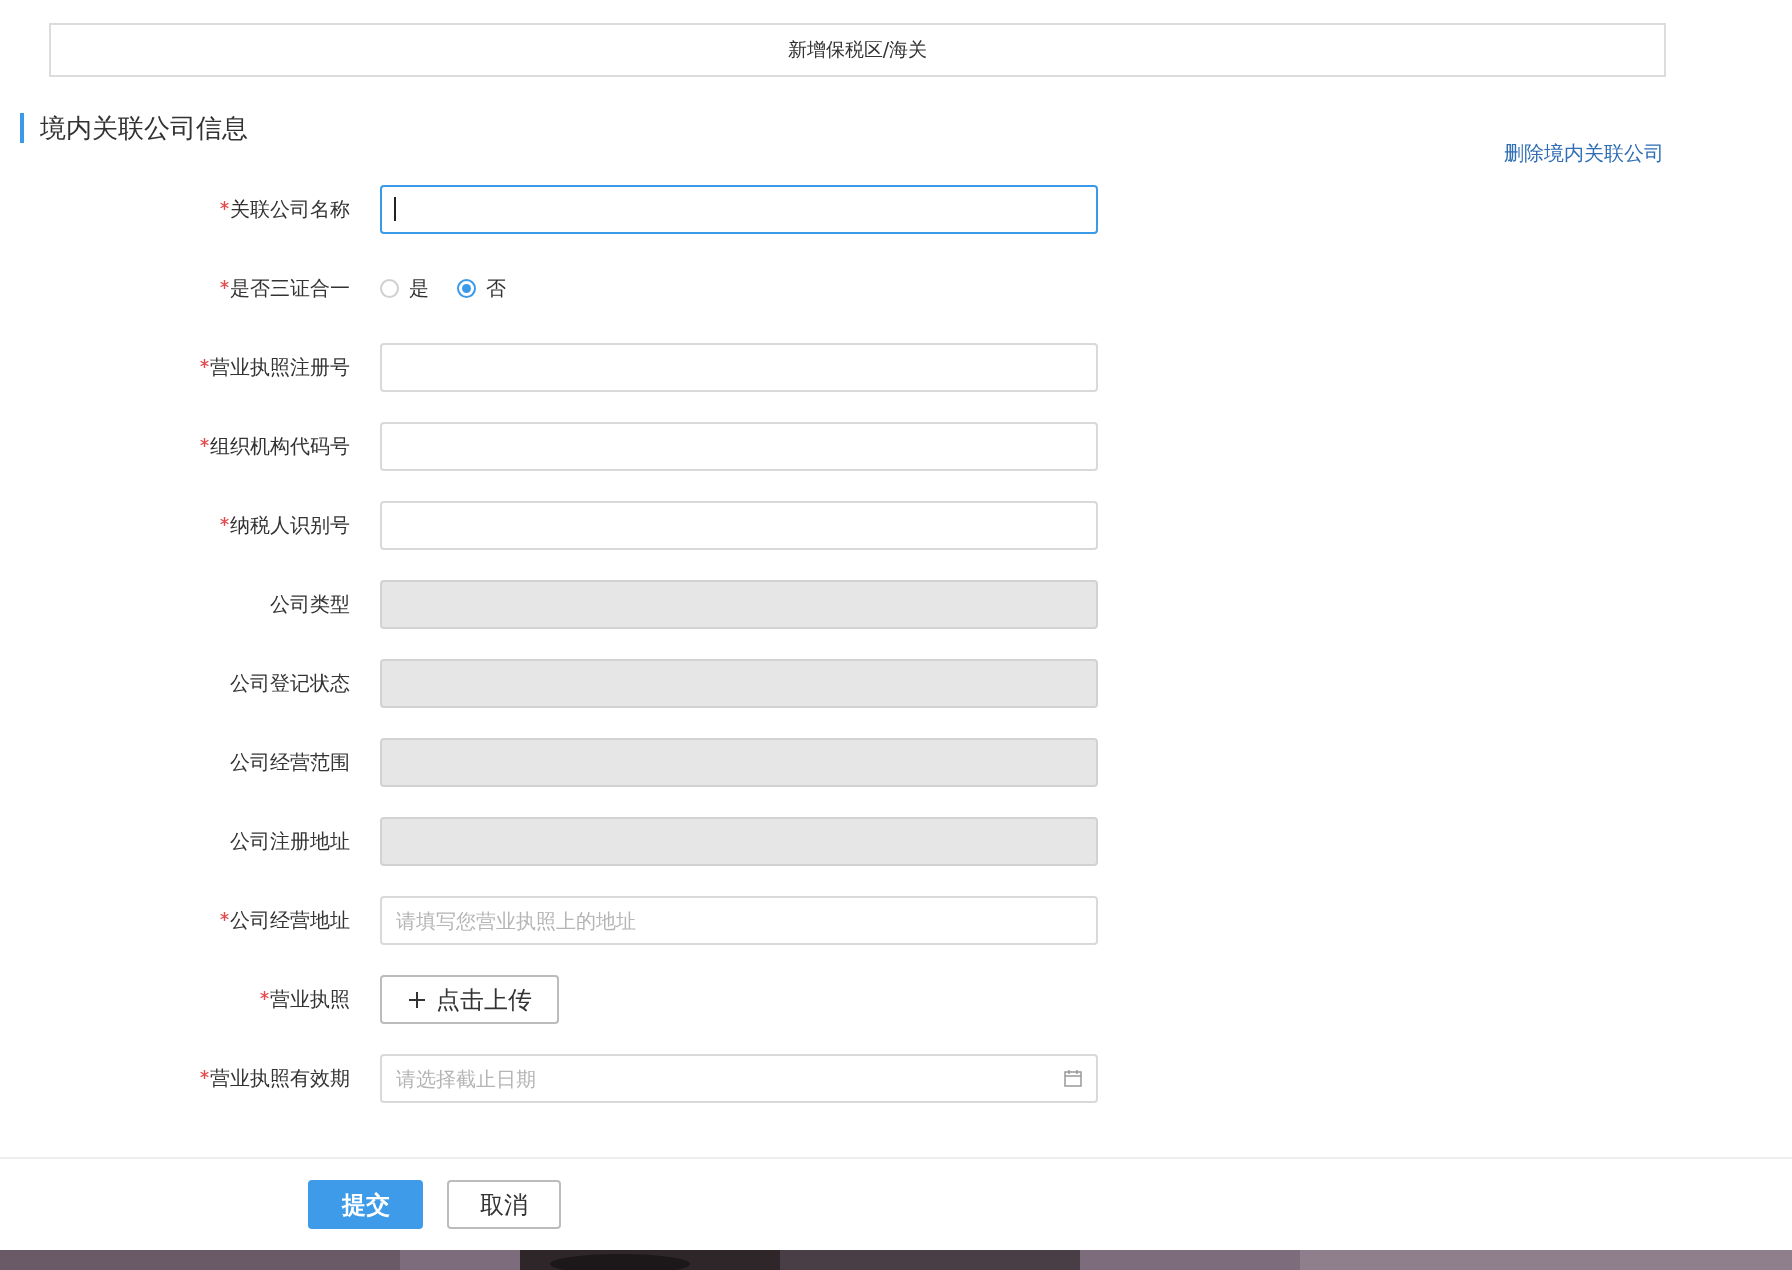 The width and height of the screenshot is (1792, 1270). I want to click on field-label: 公司经营范围, so click(290, 762).